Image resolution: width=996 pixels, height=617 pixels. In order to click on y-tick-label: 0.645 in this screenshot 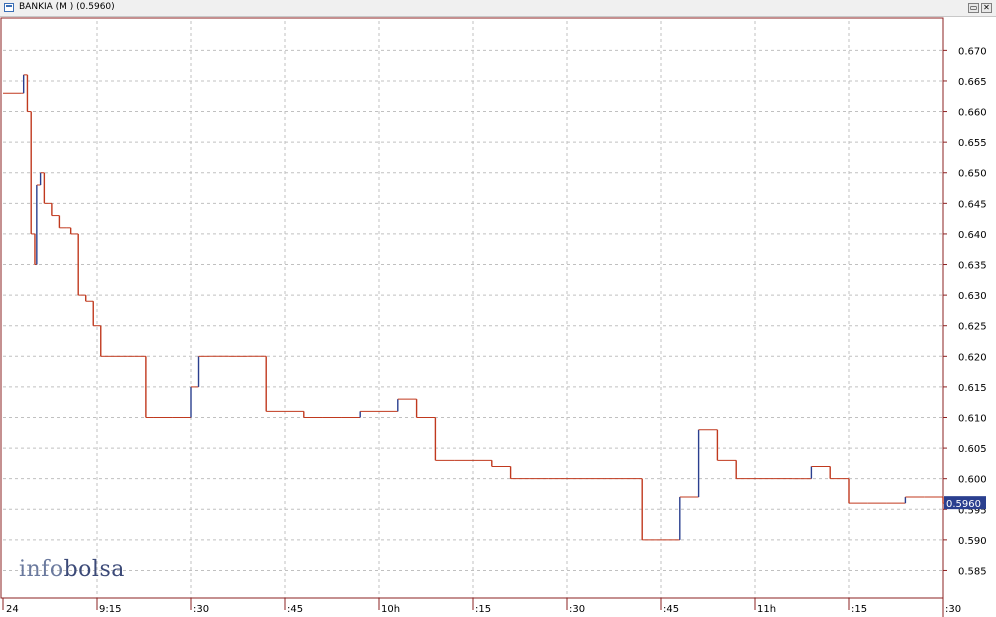, I will do `click(972, 204)`.